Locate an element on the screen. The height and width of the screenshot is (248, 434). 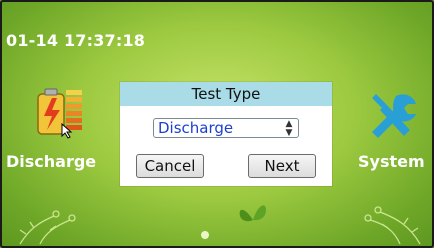
select-updown-icon: ▲ ▼ is located at coordinates (289, 128).